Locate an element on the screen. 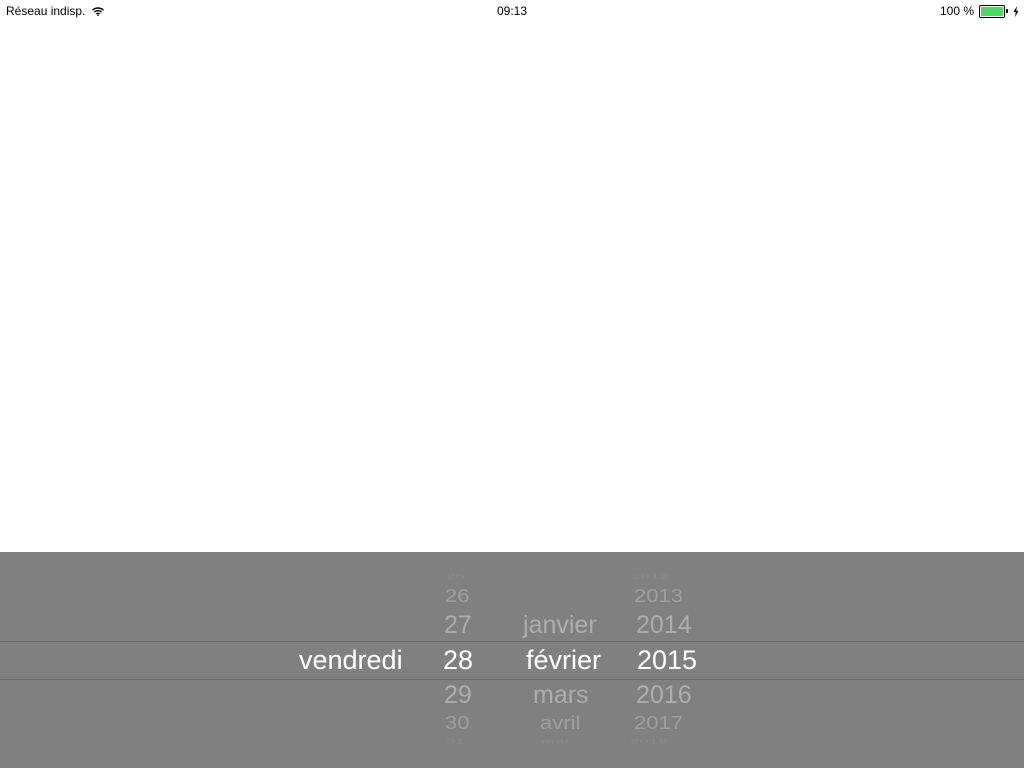 Image resolution: width=1024 pixels, height=768 pixels. picker-year-option: 2013 is located at coordinates (658, 596).